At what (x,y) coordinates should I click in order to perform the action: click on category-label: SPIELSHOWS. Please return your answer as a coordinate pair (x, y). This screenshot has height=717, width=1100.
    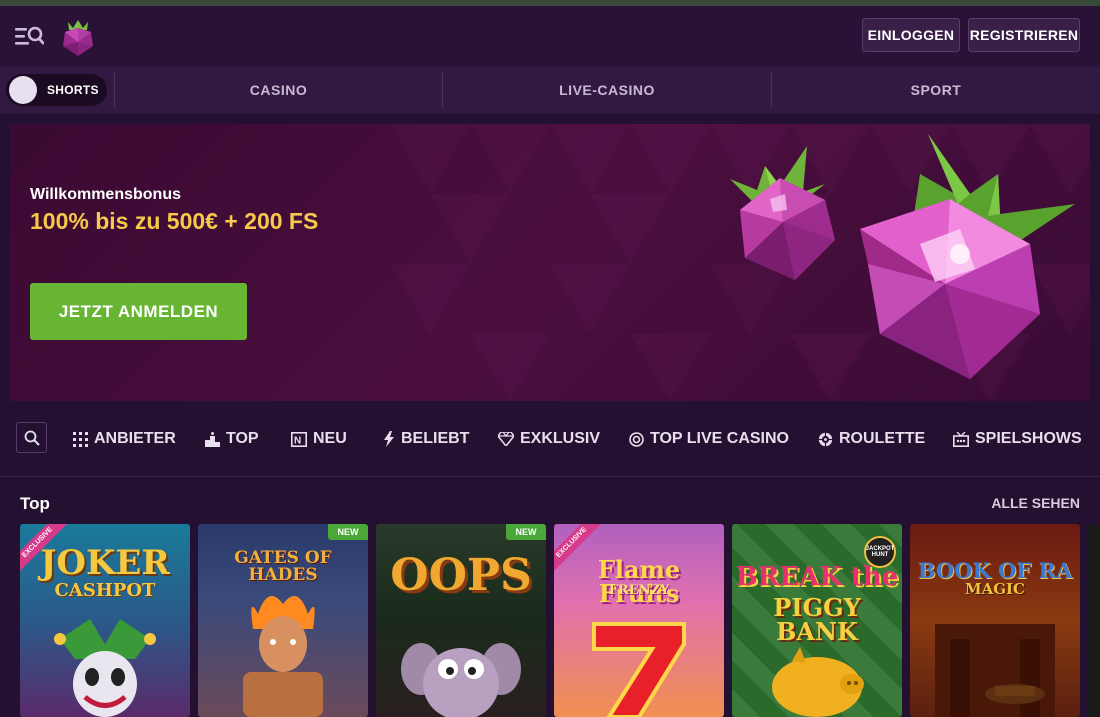
    Looking at the image, I should click on (1028, 438).